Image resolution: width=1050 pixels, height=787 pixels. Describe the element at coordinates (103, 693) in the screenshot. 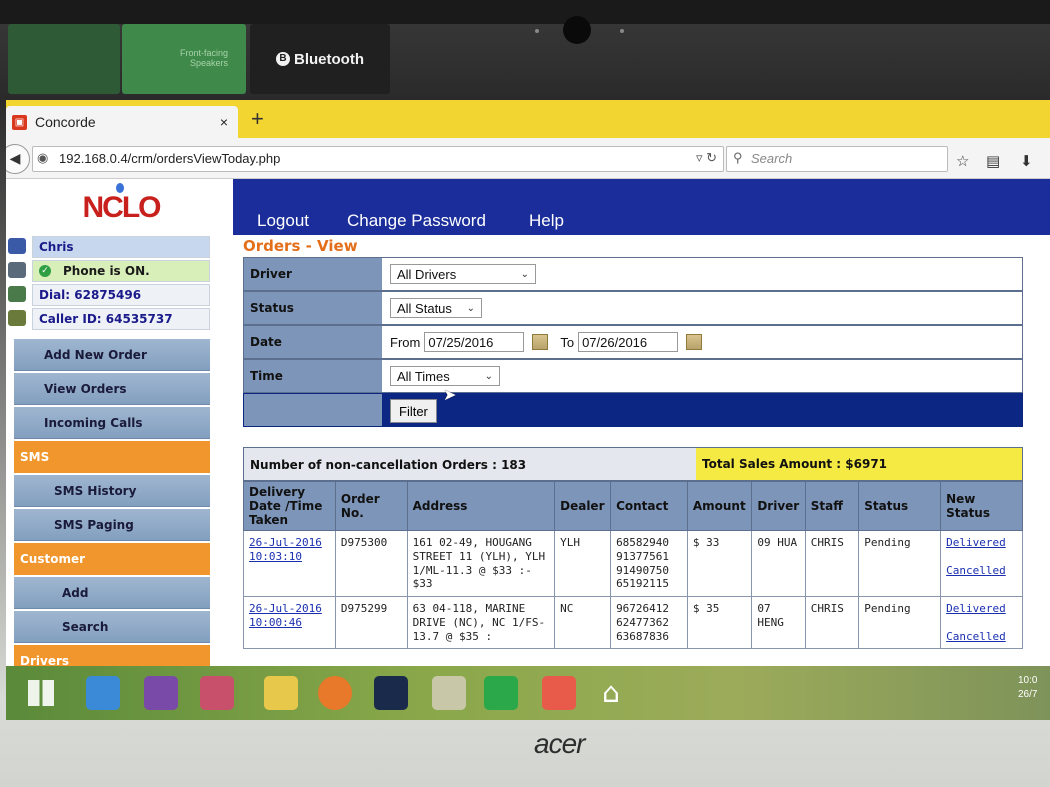

I see `internet-explorer-icon` at that location.